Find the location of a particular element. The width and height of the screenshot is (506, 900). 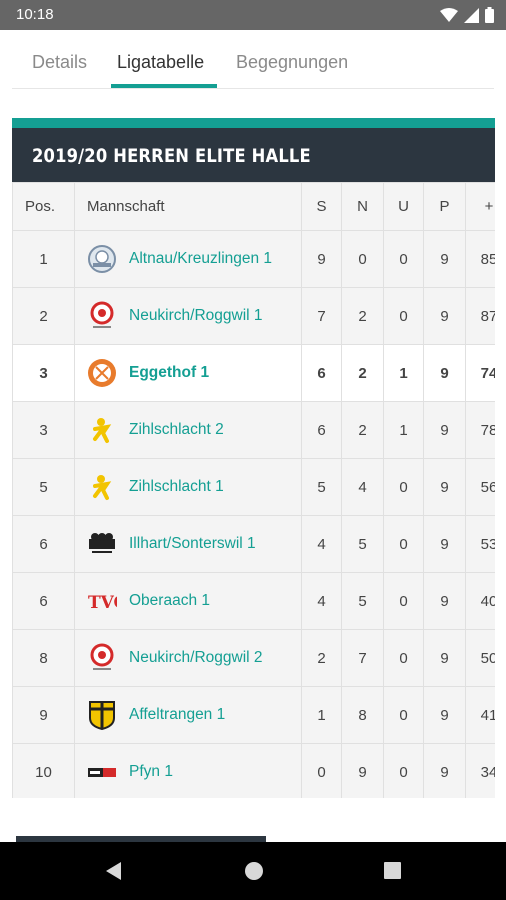

team-name-link: Affeltrangen 1 is located at coordinates (177, 715).